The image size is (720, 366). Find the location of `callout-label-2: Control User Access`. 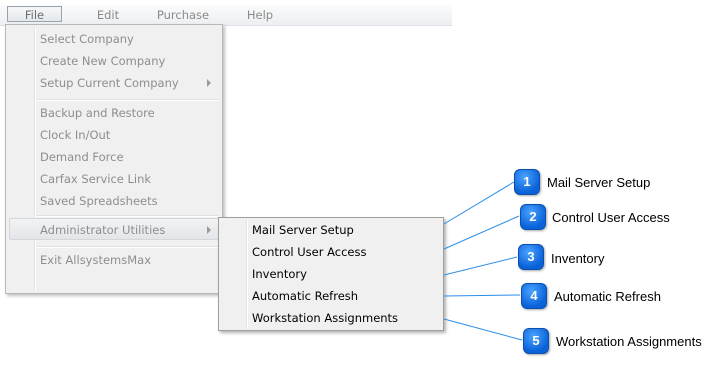

callout-label-2: Control User Access is located at coordinates (611, 217).